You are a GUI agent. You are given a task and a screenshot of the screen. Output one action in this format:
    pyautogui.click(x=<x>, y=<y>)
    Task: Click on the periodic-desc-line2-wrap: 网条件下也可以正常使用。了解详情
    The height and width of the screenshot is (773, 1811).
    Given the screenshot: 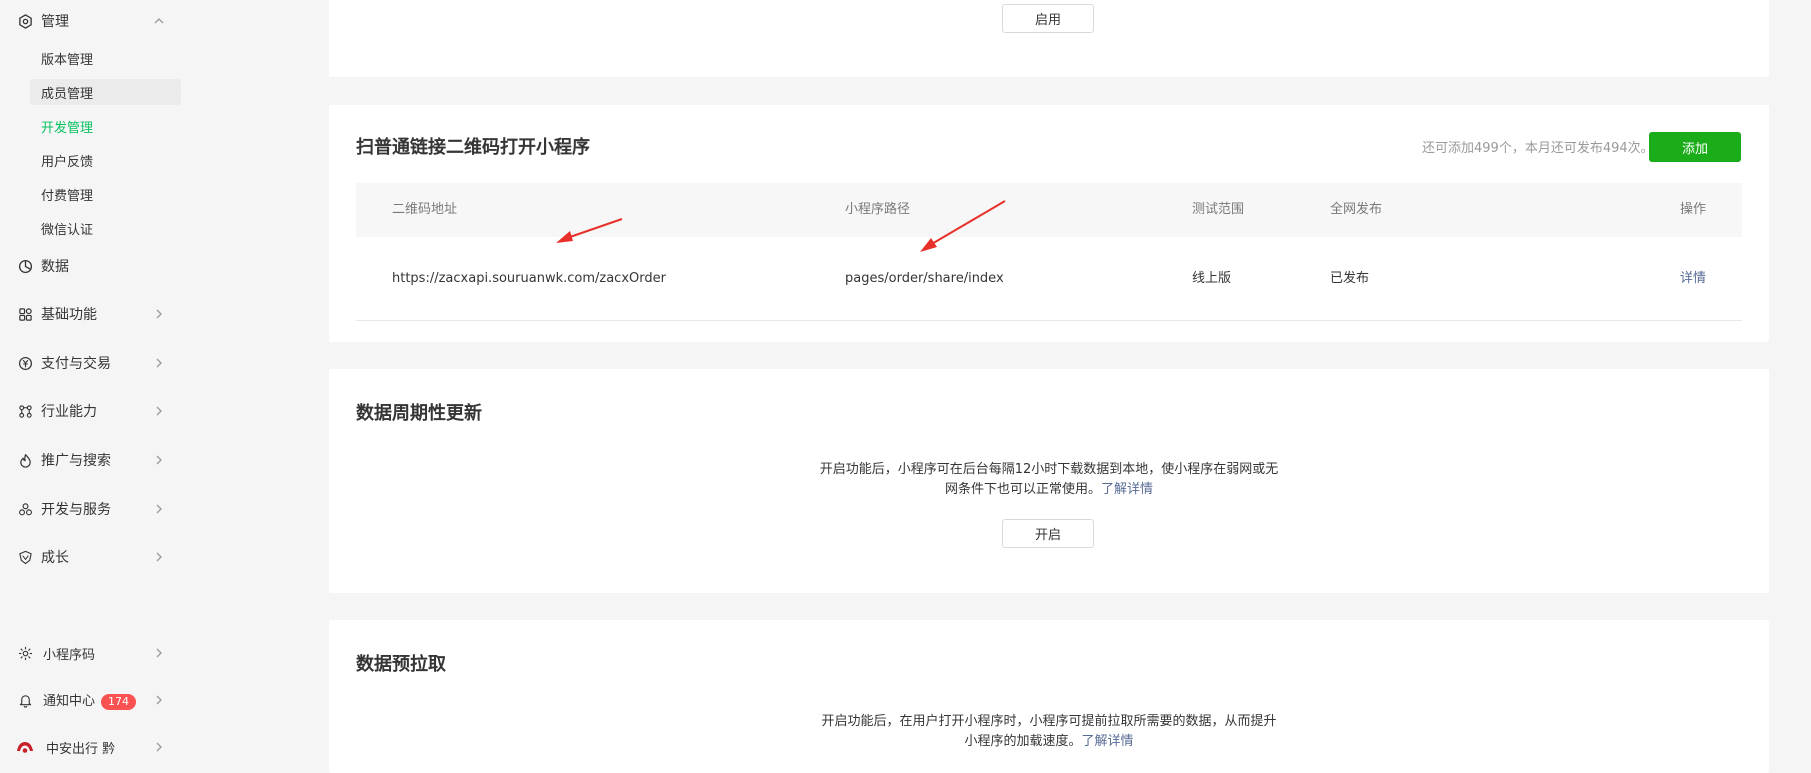 What is the action you would take?
    pyautogui.click(x=1049, y=490)
    